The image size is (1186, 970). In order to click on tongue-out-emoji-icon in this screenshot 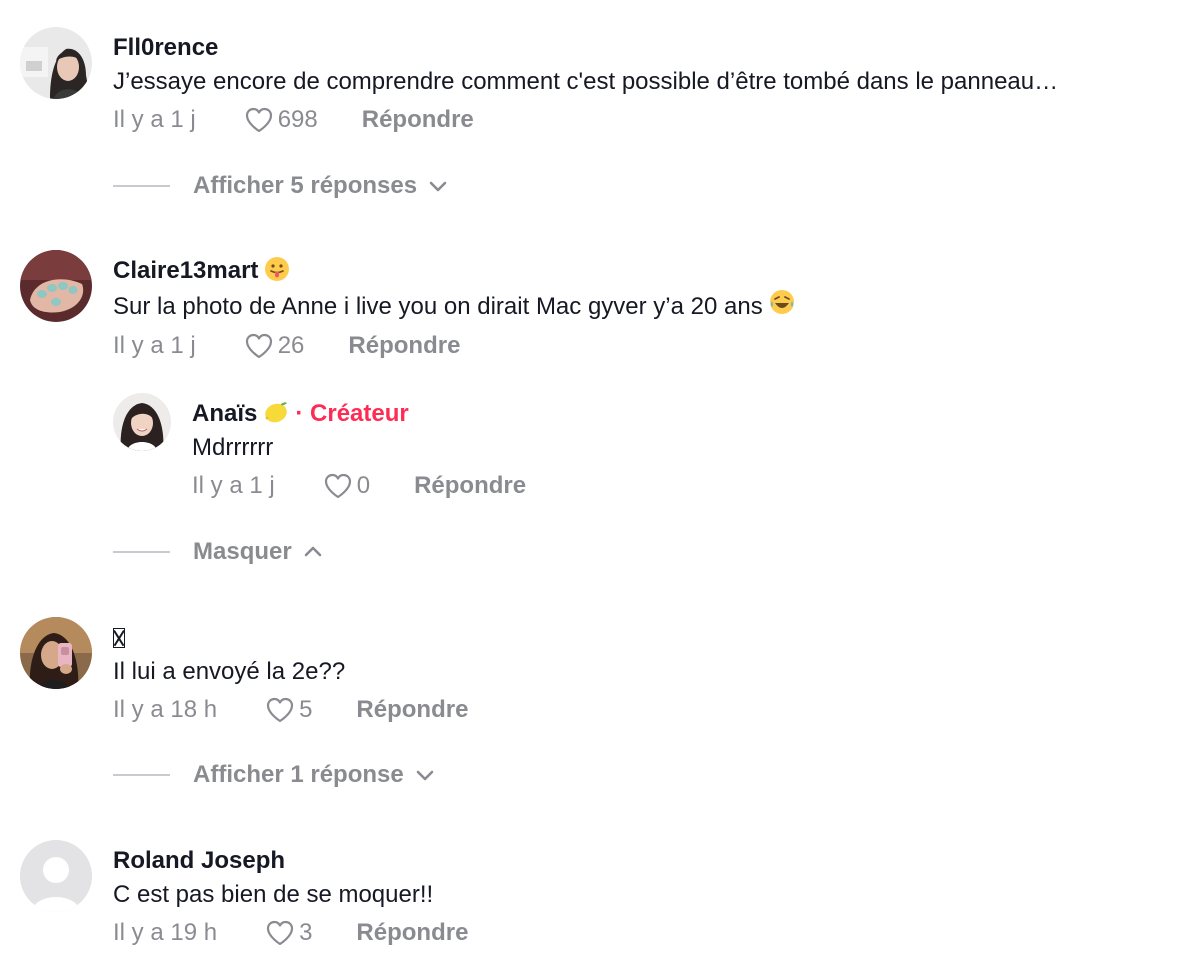, I will do `click(277, 271)`.